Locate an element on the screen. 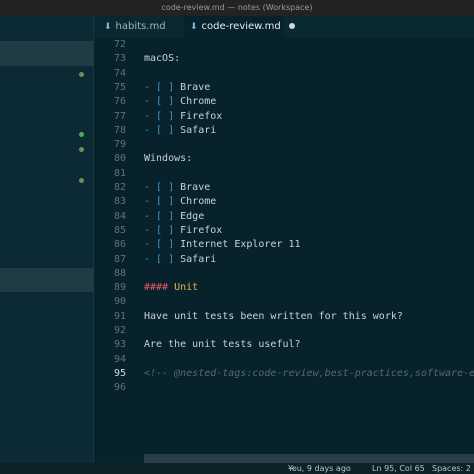 Image resolution: width=474 pixels, height=474 pixels. line-content: - [ ] Edge is located at coordinates (174, 217).